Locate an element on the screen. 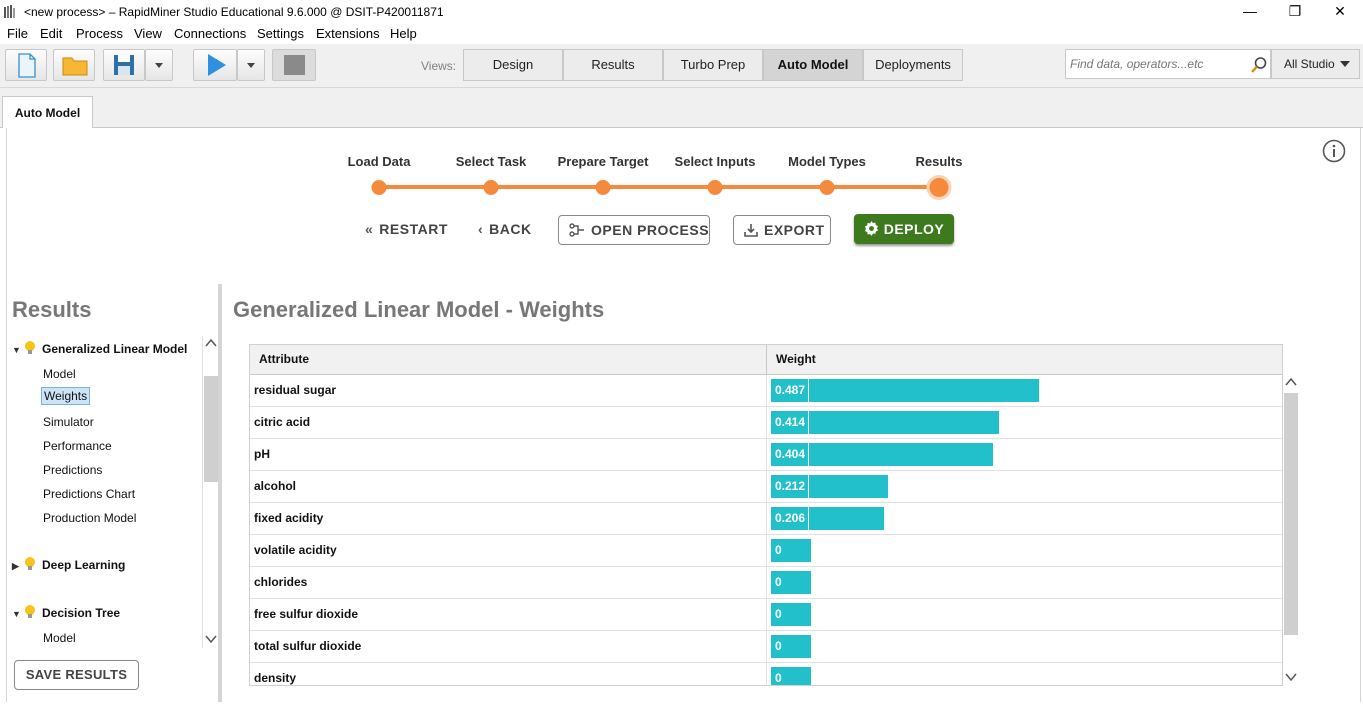 The width and height of the screenshot is (1363, 704). view-results: Results is located at coordinates (613, 65).